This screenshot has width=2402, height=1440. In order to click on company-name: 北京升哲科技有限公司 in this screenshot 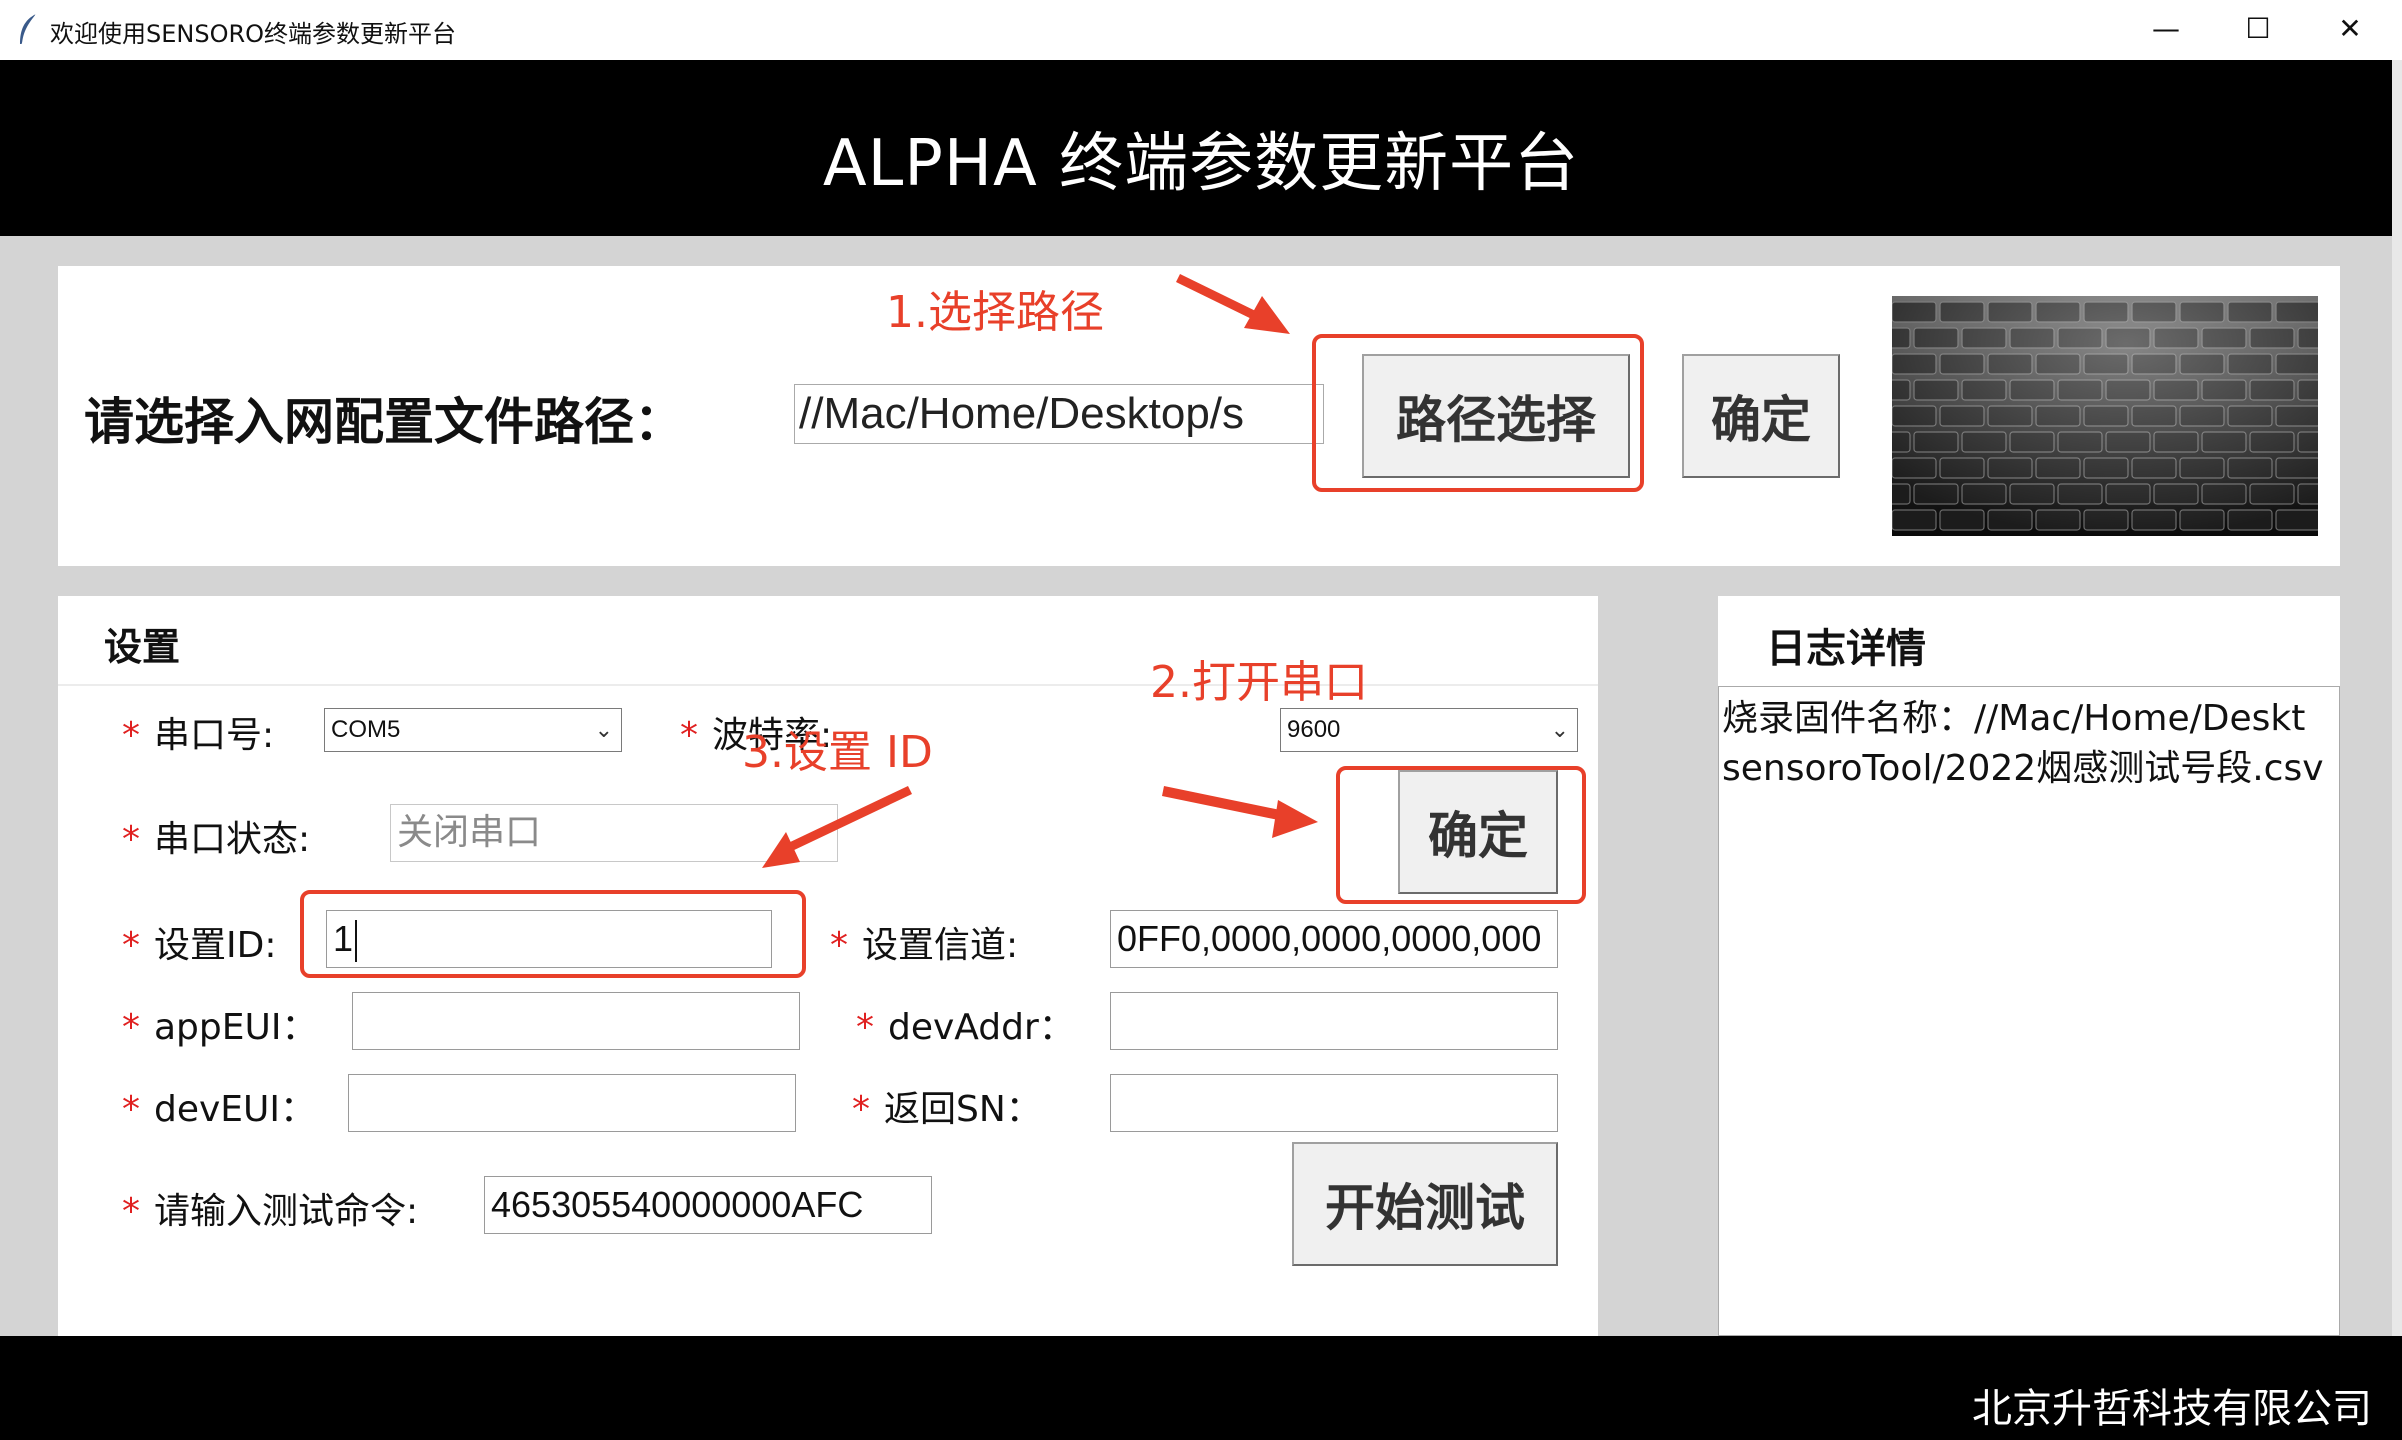, I will do `click(2172, 1409)`.